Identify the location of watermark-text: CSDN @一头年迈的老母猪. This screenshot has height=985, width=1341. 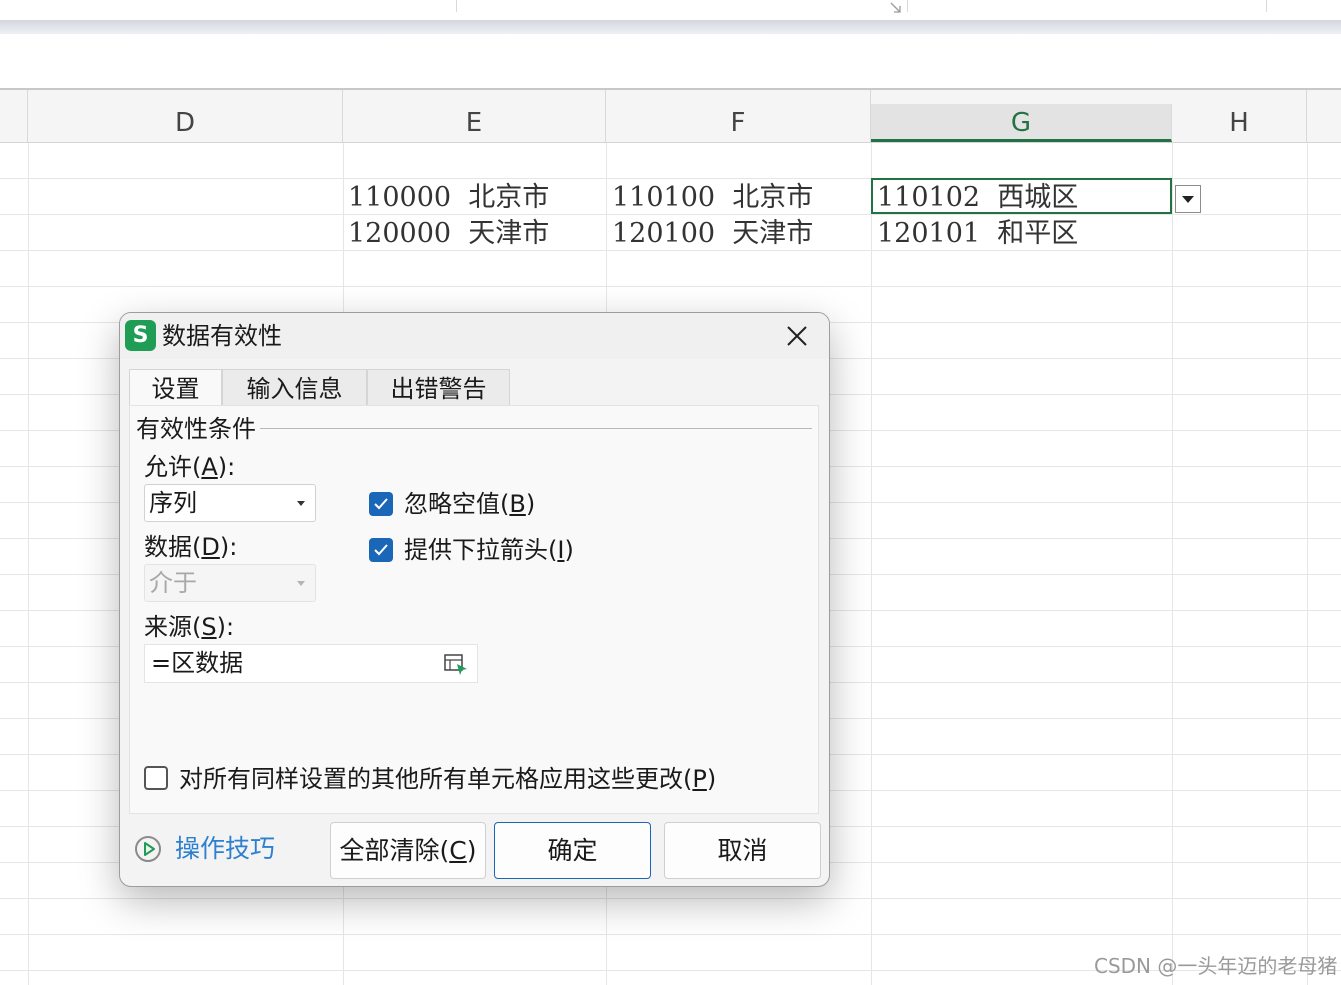
(1216, 966).